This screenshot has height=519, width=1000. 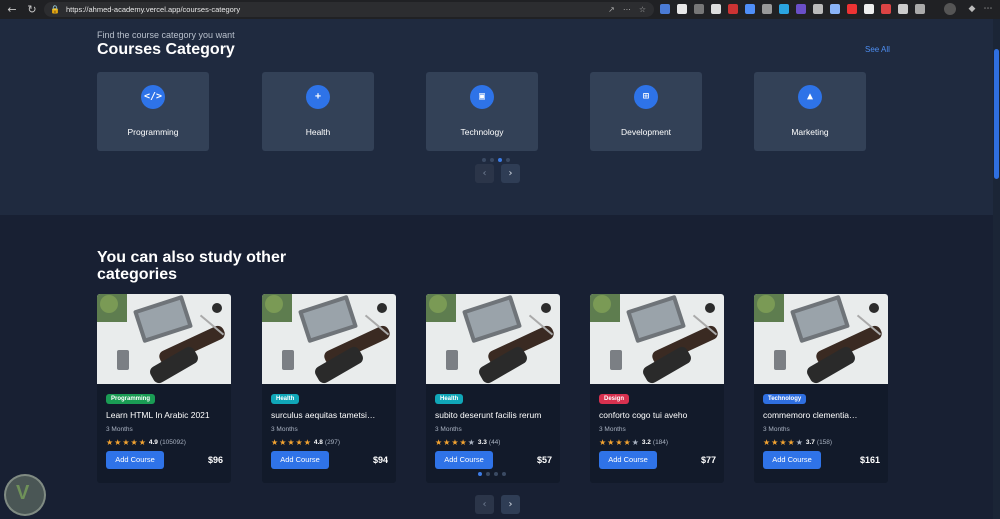 I want to click on review-count: (184), so click(x=660, y=442).